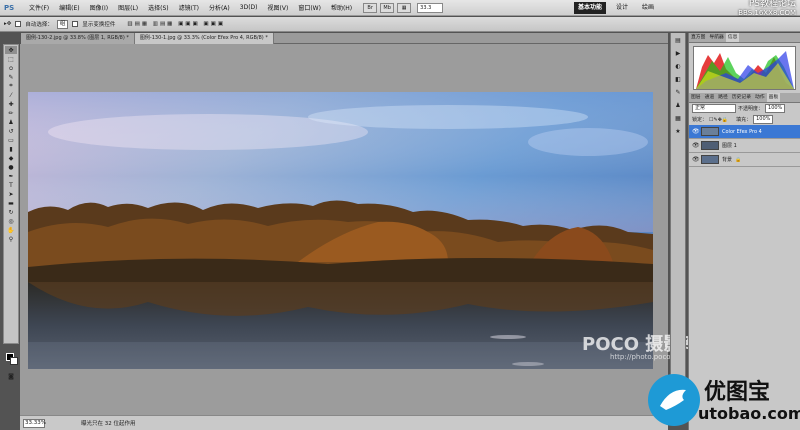 This screenshot has height=430, width=800. Describe the element at coordinates (11, 221) in the screenshot. I see `3d-camera-tool-icon: ◎` at that location.